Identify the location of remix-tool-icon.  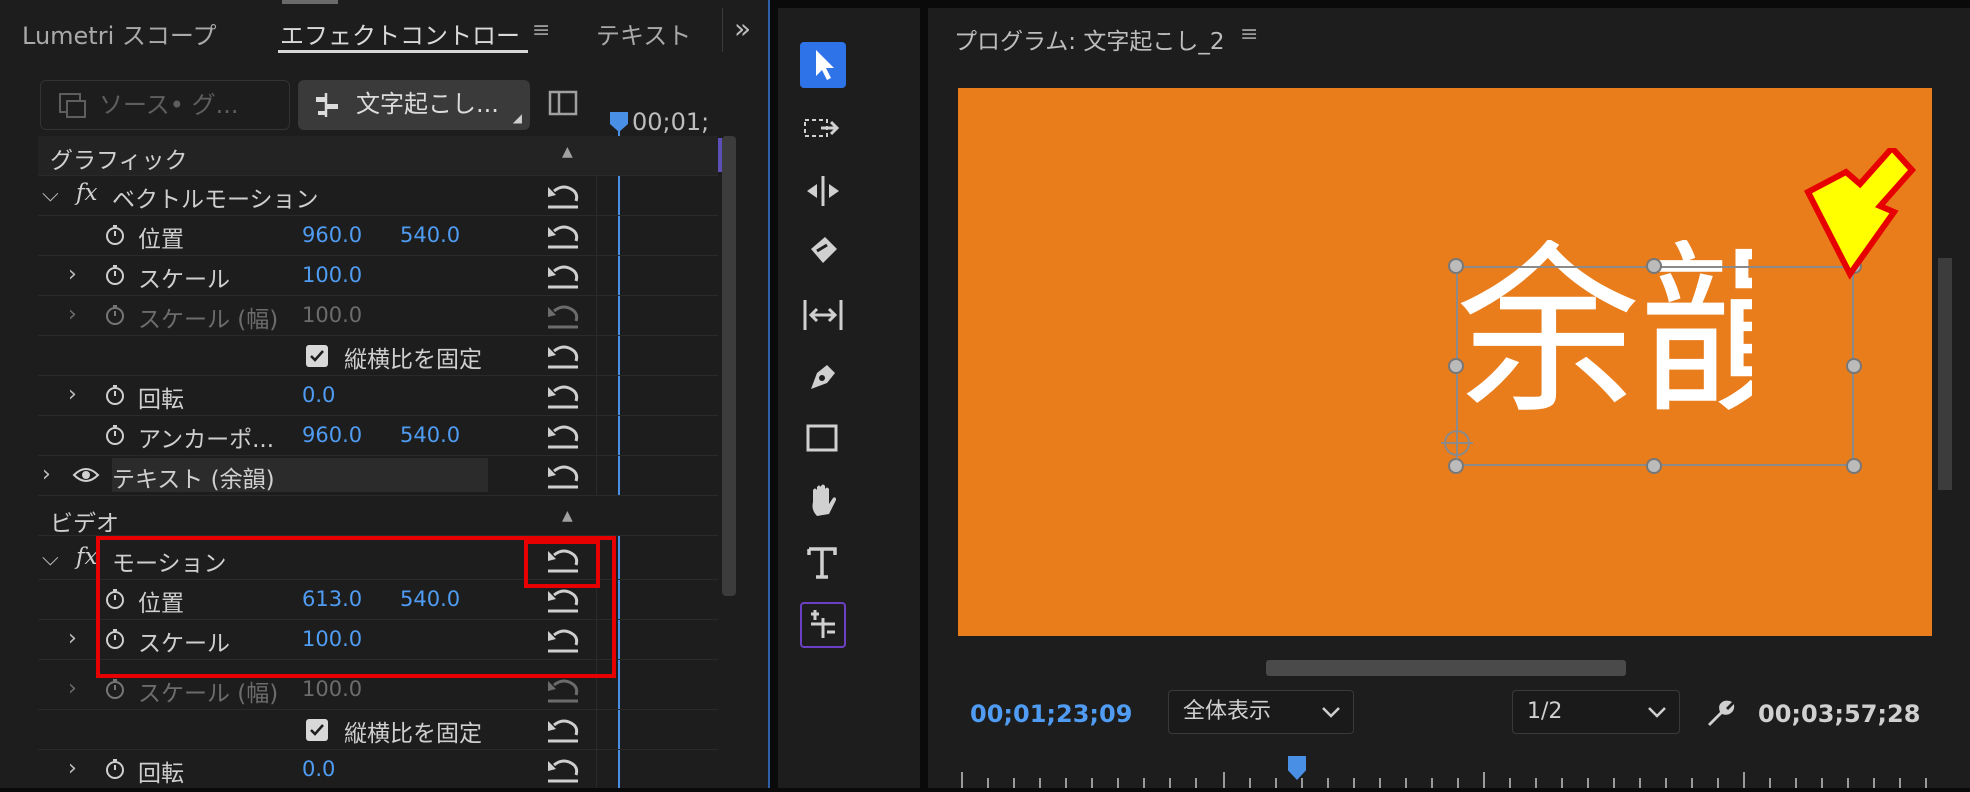
(823, 625).